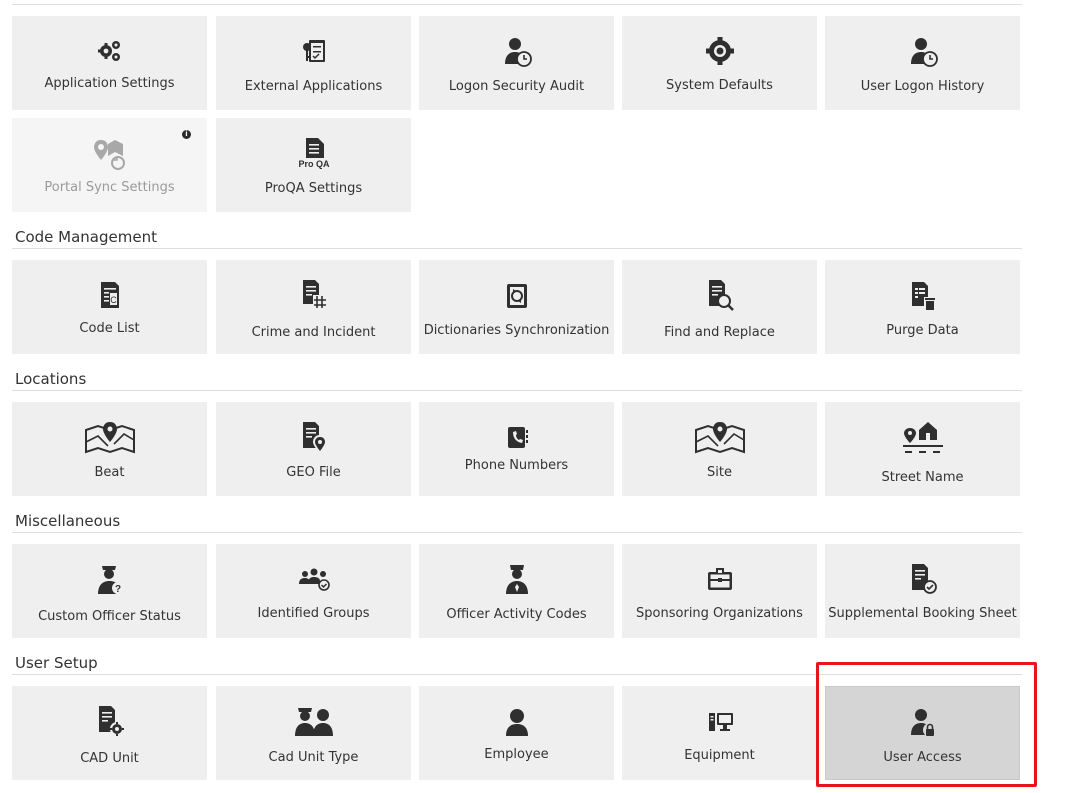 The width and height of the screenshot is (1069, 793). What do you see at coordinates (313, 153) in the screenshot?
I see `proqa-document-icon: Pro QA` at bounding box center [313, 153].